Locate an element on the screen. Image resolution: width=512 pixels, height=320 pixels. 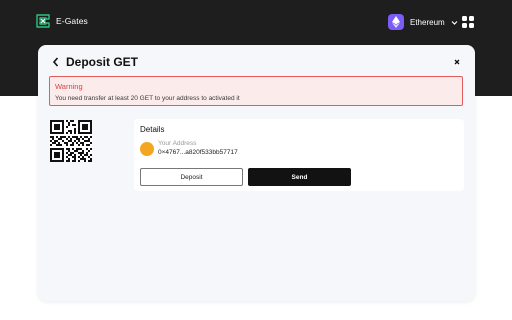
modal-title: Deposit GET is located at coordinates (102, 62).